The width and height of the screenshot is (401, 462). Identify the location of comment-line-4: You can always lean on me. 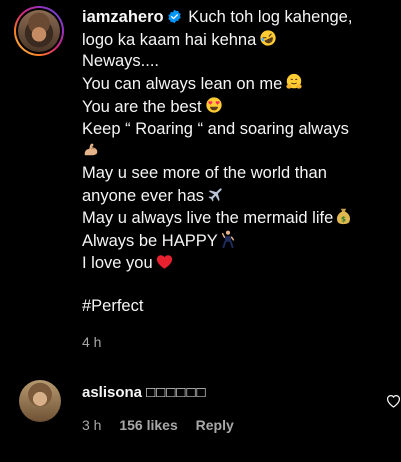
(232, 84).